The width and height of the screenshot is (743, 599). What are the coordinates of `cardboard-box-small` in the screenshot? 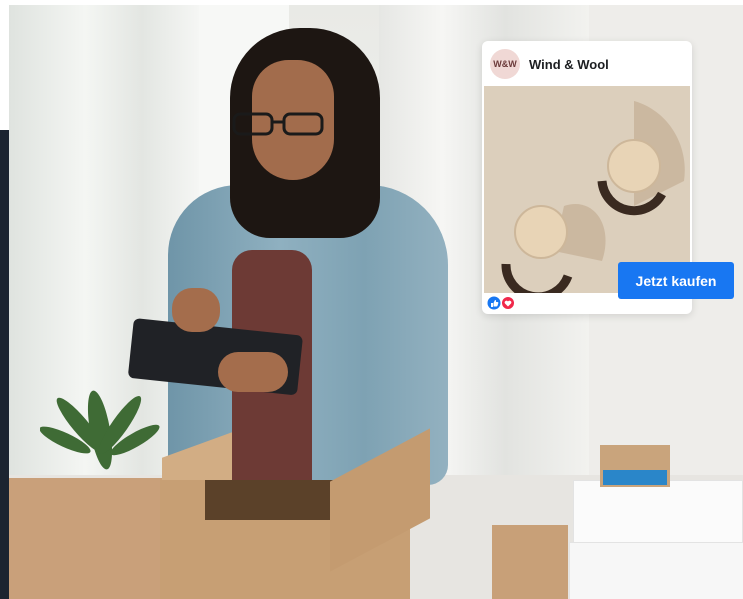 It's located at (530, 562).